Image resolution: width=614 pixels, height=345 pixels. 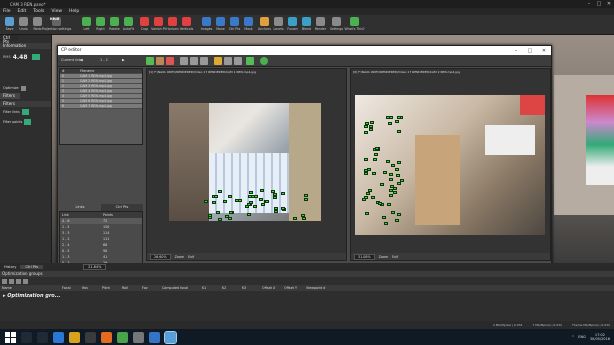 What do you see at coordinates (271, 288) in the screenshot?
I see `opt-col-header: Offset X` at bounding box center [271, 288].